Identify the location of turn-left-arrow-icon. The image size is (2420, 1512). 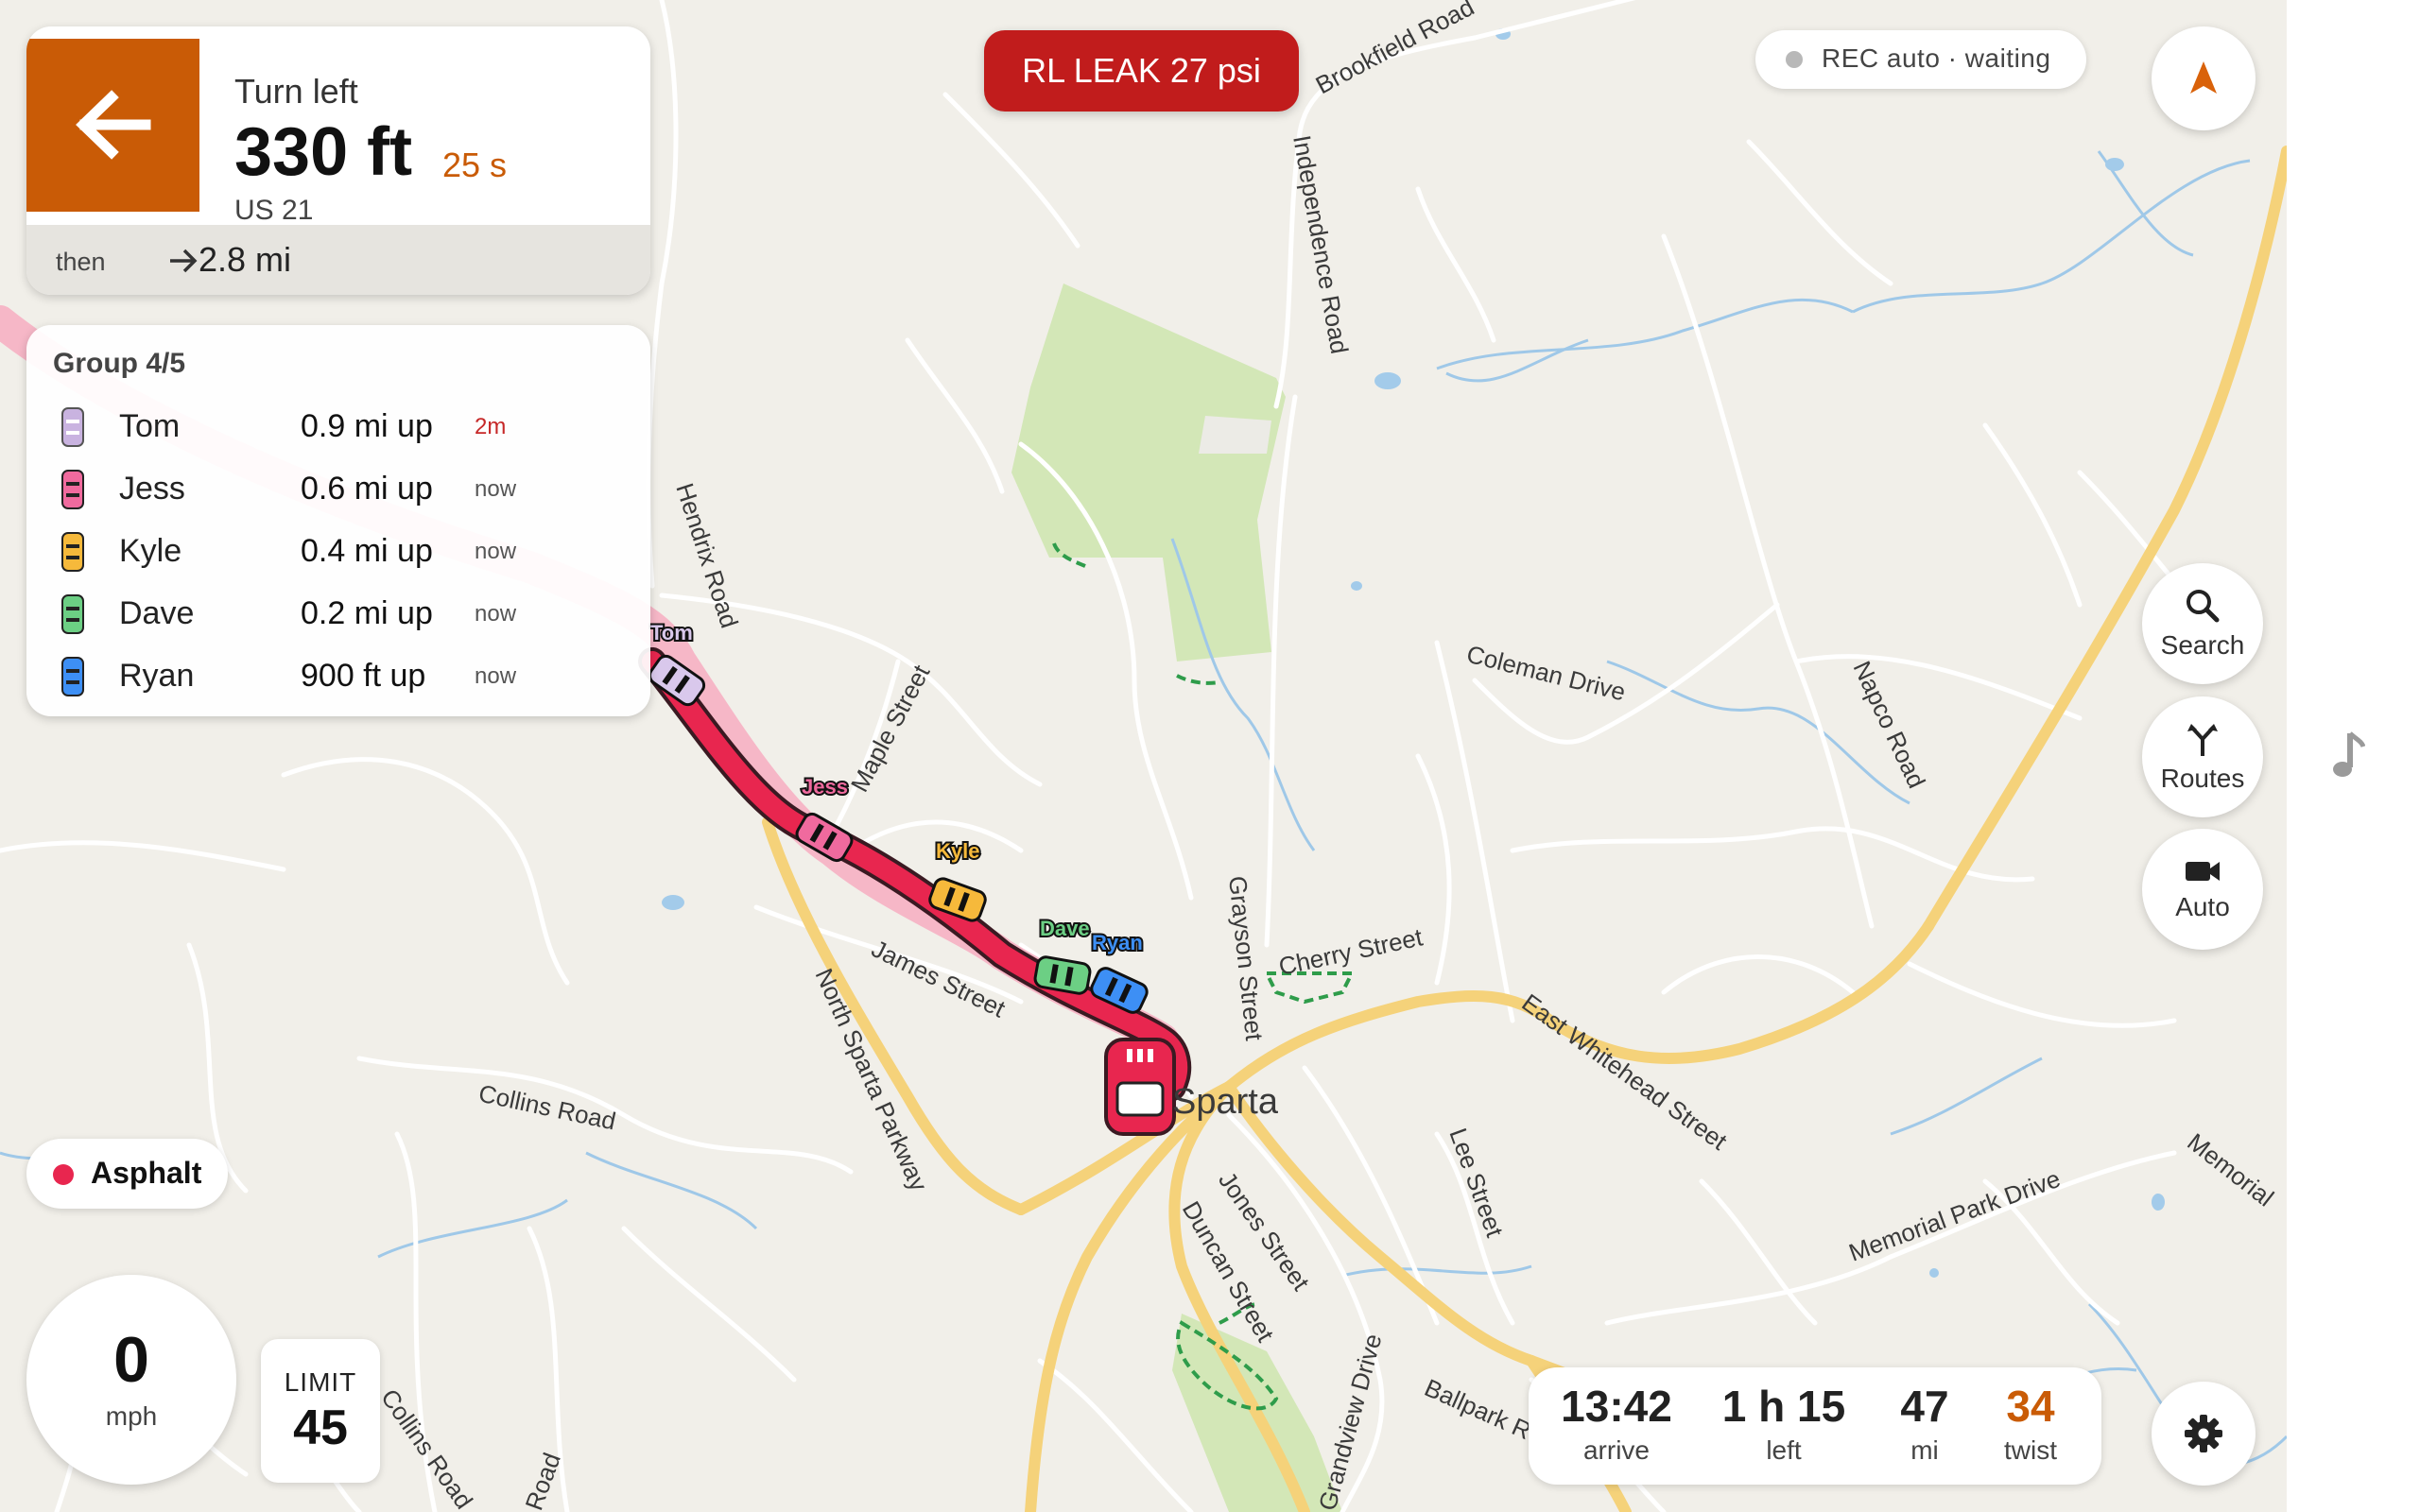
(113, 125).